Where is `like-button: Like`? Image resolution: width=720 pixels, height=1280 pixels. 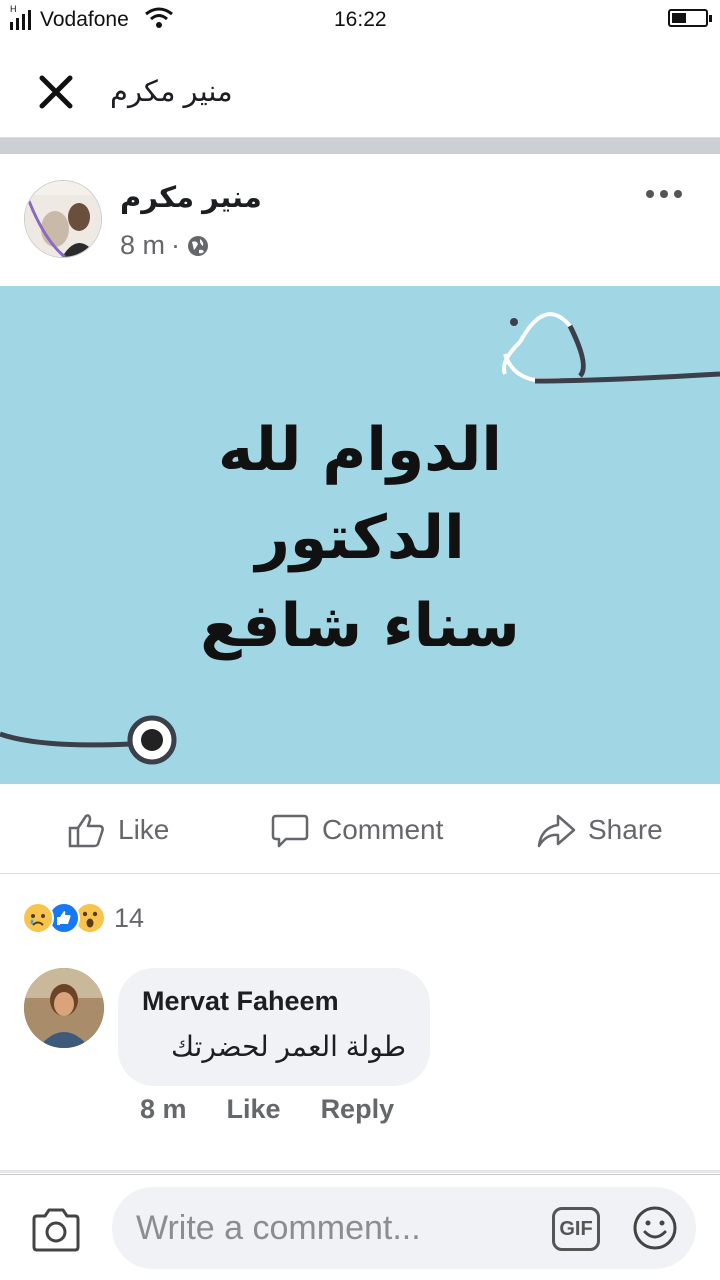 like-button: Like is located at coordinates (117, 830).